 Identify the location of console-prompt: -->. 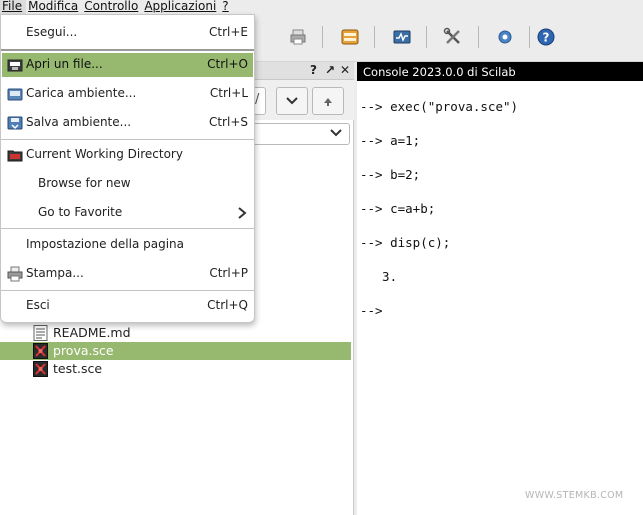
(371, 310).